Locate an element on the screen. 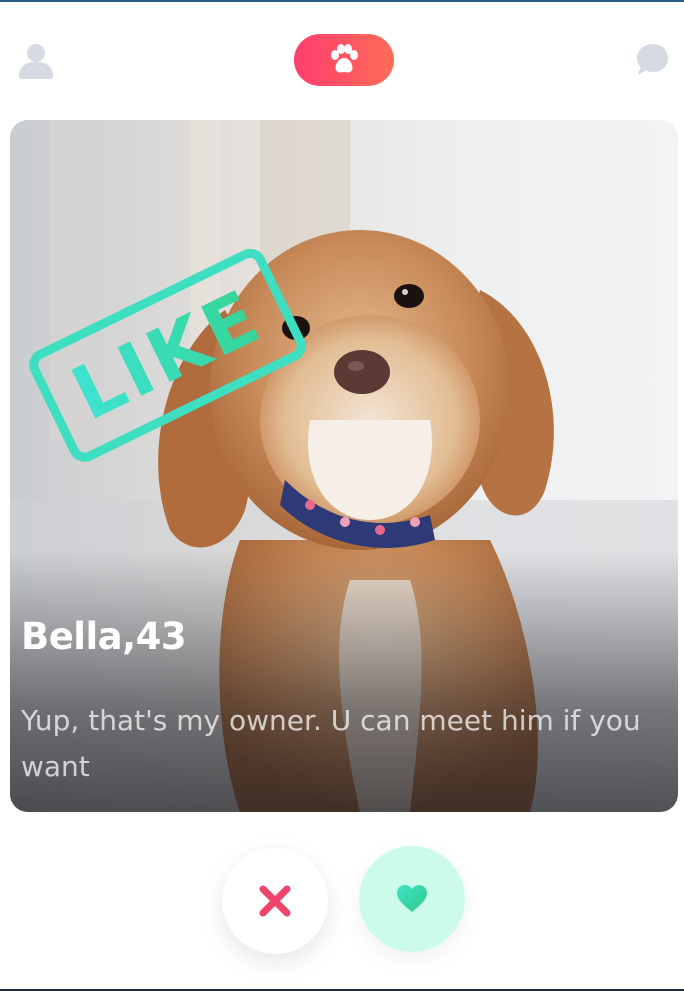 This screenshot has height=991, width=684. heart-icon is located at coordinates (412, 898).